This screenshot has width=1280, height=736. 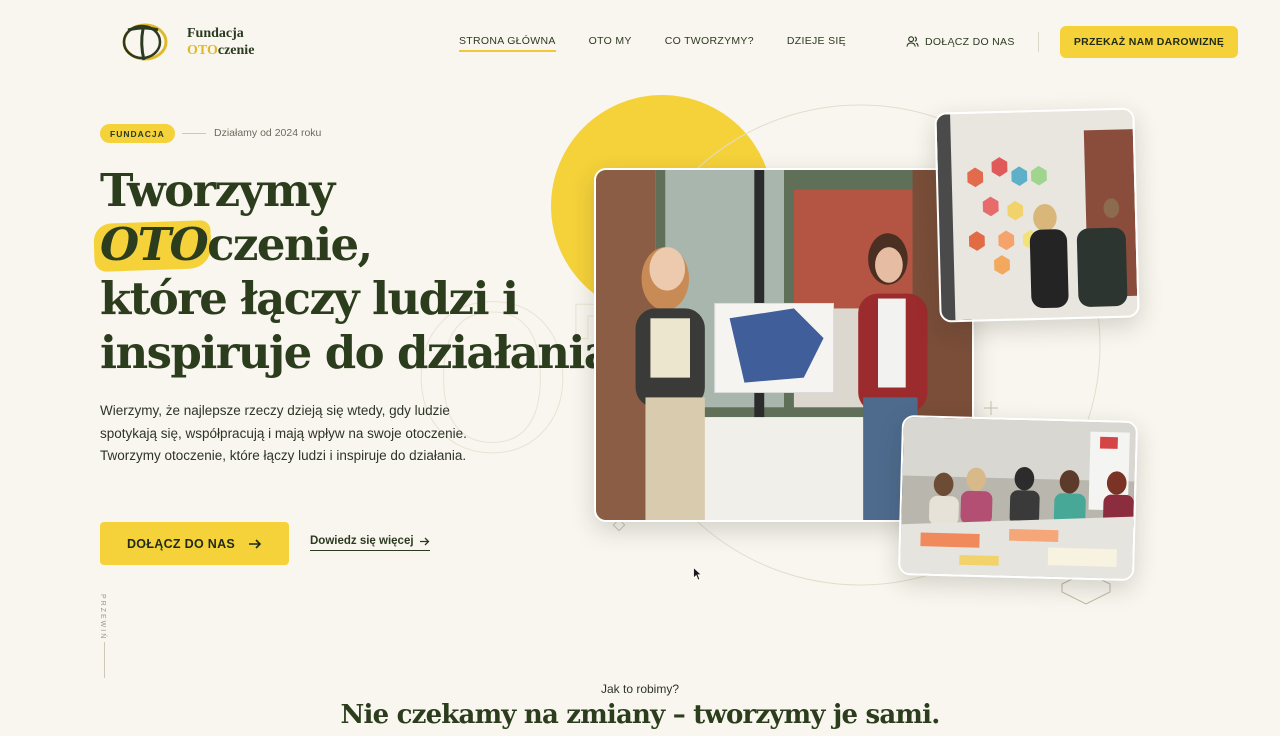 What do you see at coordinates (290, 244) in the screenshot?
I see `headline-line2: czenie,` at bounding box center [290, 244].